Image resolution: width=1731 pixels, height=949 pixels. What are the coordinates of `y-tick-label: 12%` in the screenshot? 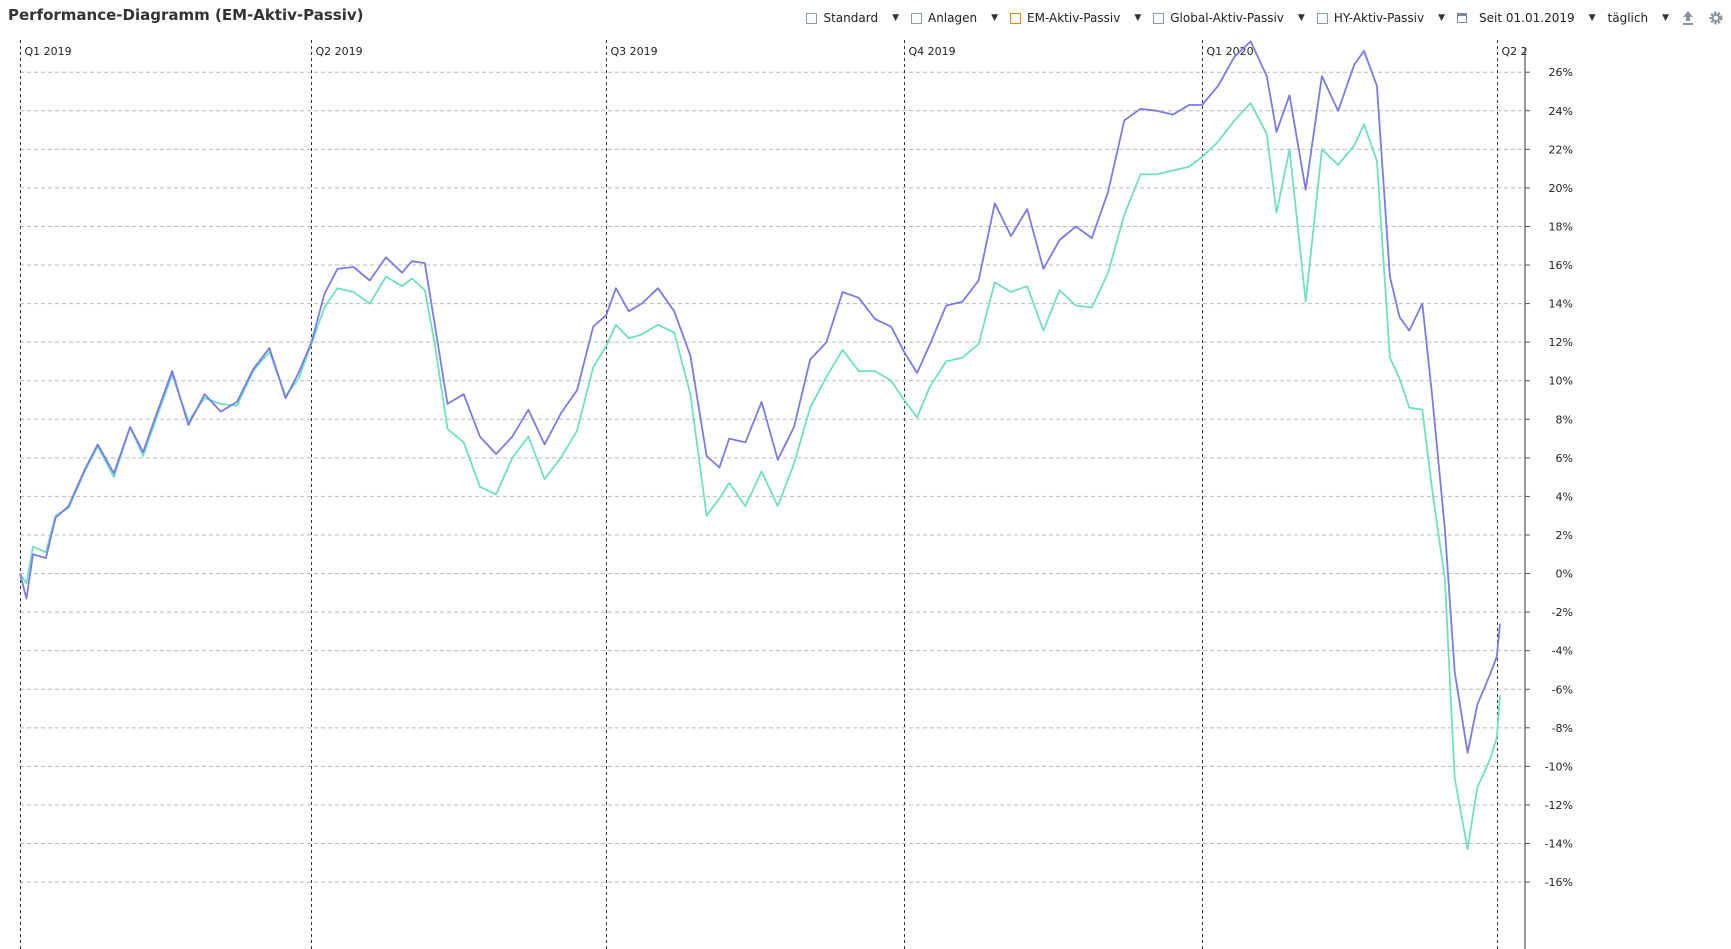 It's located at (1561, 342).